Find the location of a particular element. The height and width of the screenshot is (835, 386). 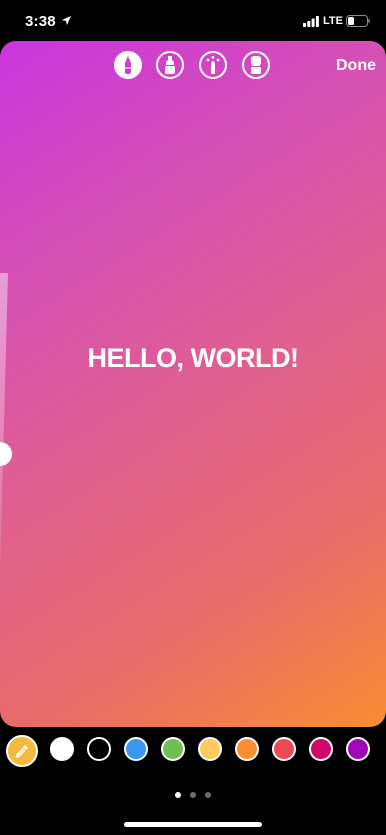

pen-icon is located at coordinates (128, 65).